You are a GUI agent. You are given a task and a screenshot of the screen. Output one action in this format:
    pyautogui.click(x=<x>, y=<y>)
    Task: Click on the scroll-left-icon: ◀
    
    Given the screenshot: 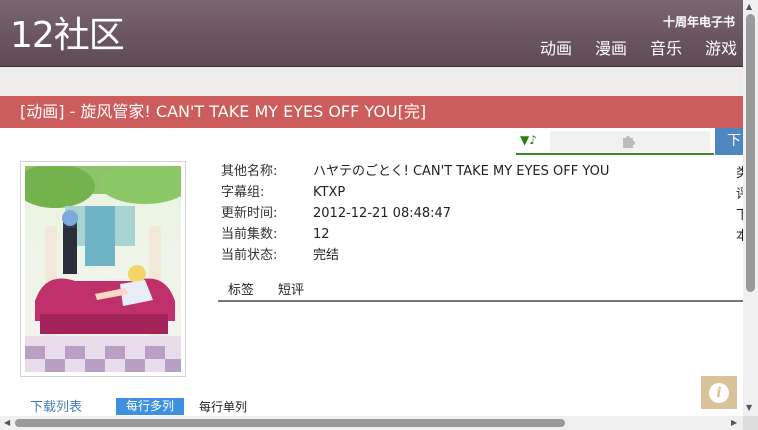 What is the action you would take?
    pyautogui.click(x=7, y=423)
    